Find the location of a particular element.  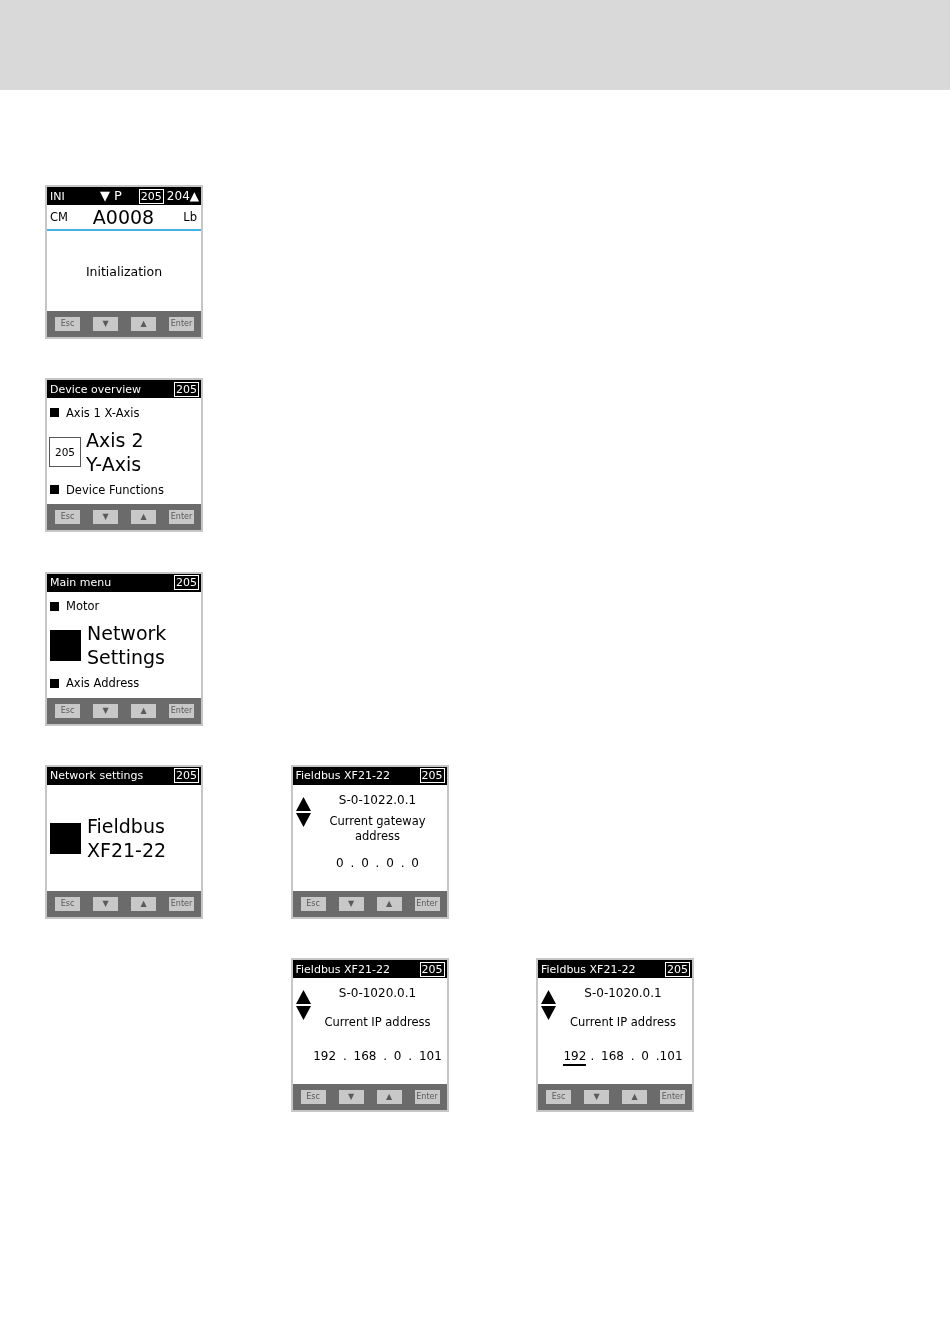

address-value: . 168 . 0 .101 is located at coordinates (636, 1056).